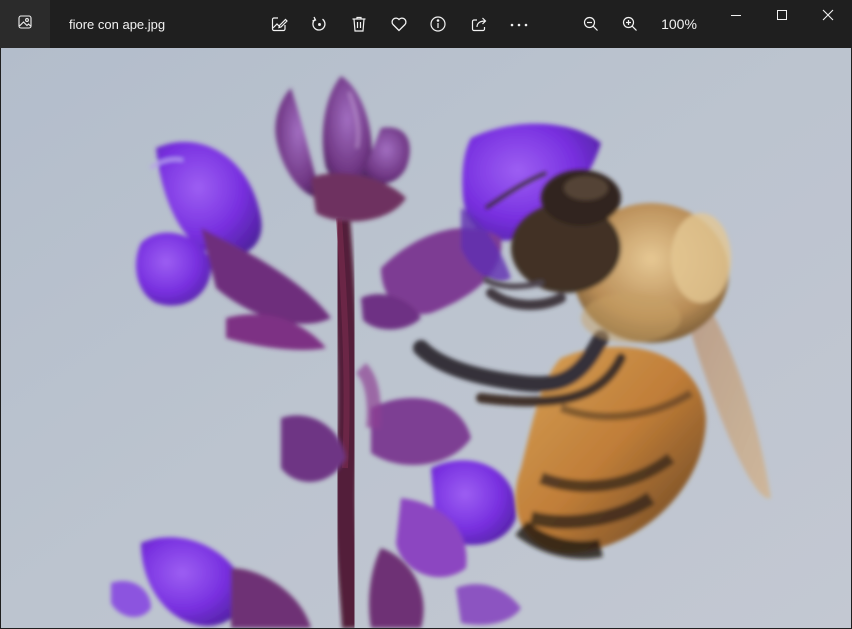 The image size is (852, 629). I want to click on zoom-out-button, so click(591, 24).